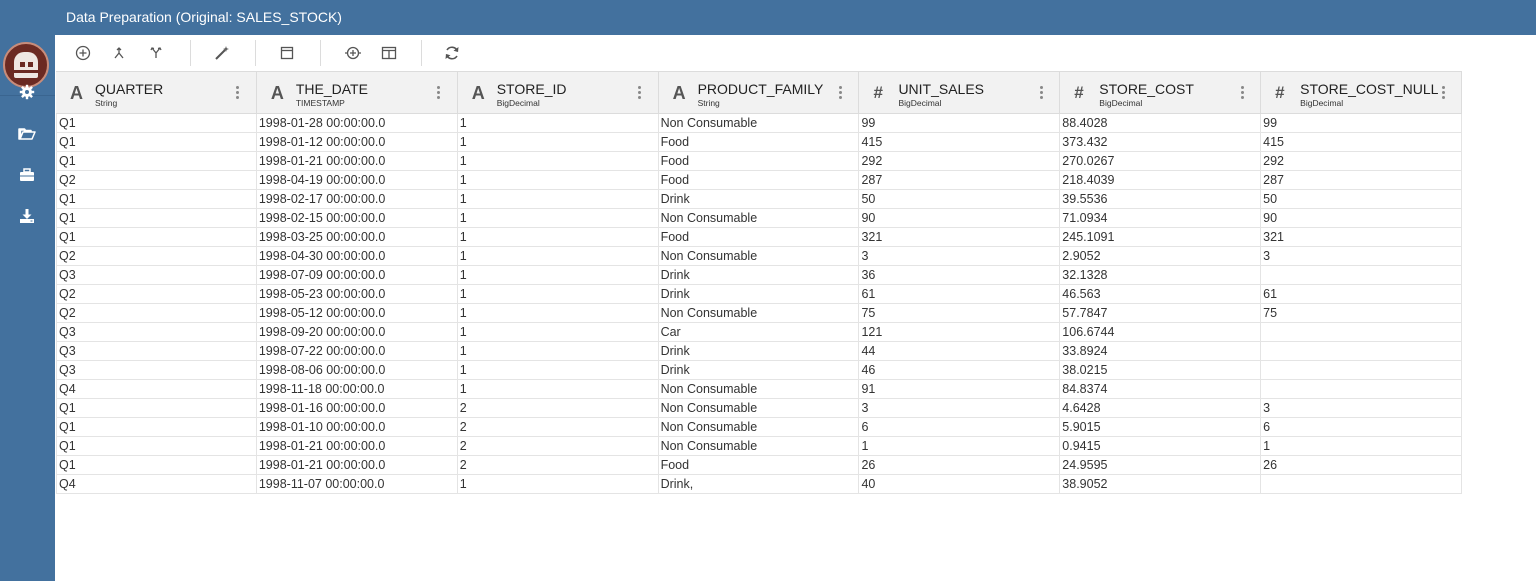 The image size is (1536, 581). Describe the element at coordinates (357, 123) in the screenshot. I see `table-cell: 1998-01-28 00:00:00.0` at that location.